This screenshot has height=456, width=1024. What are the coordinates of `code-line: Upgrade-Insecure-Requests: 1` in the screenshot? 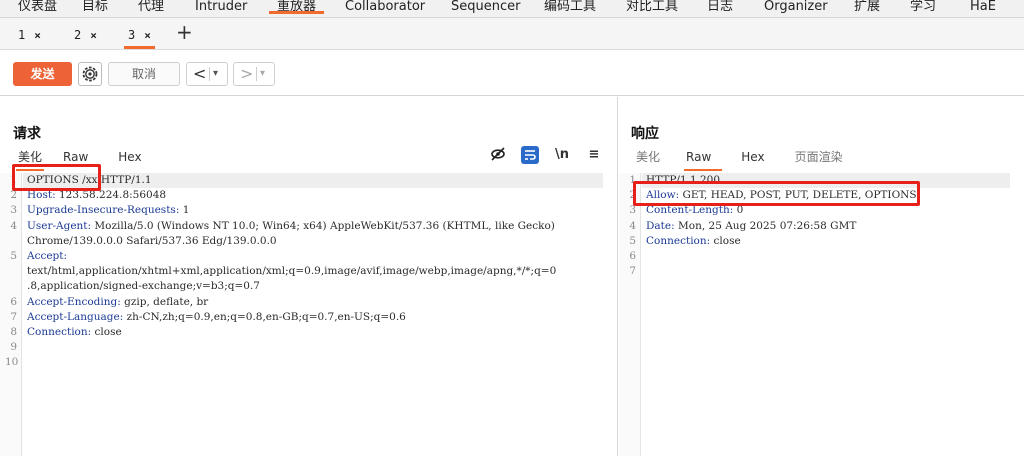 It's located at (108, 210).